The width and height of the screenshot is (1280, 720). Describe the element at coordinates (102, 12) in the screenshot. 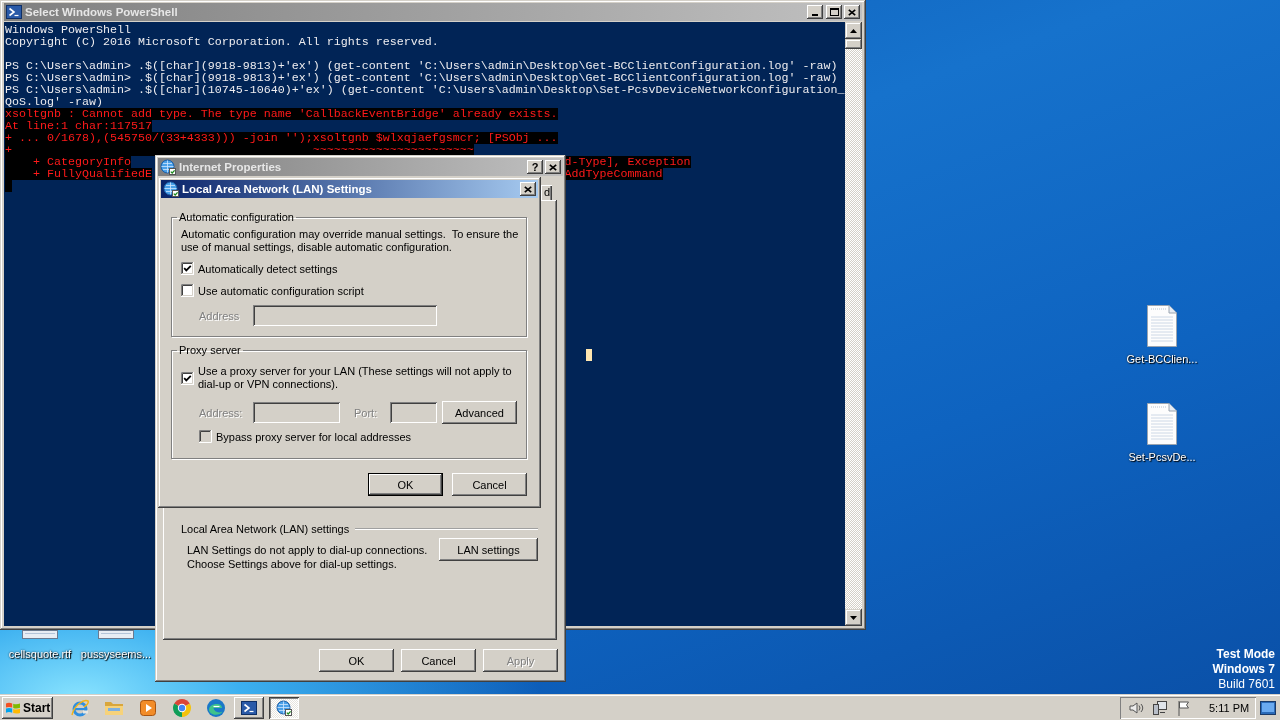

I see `window-title: Select Windows PowerShell` at that location.